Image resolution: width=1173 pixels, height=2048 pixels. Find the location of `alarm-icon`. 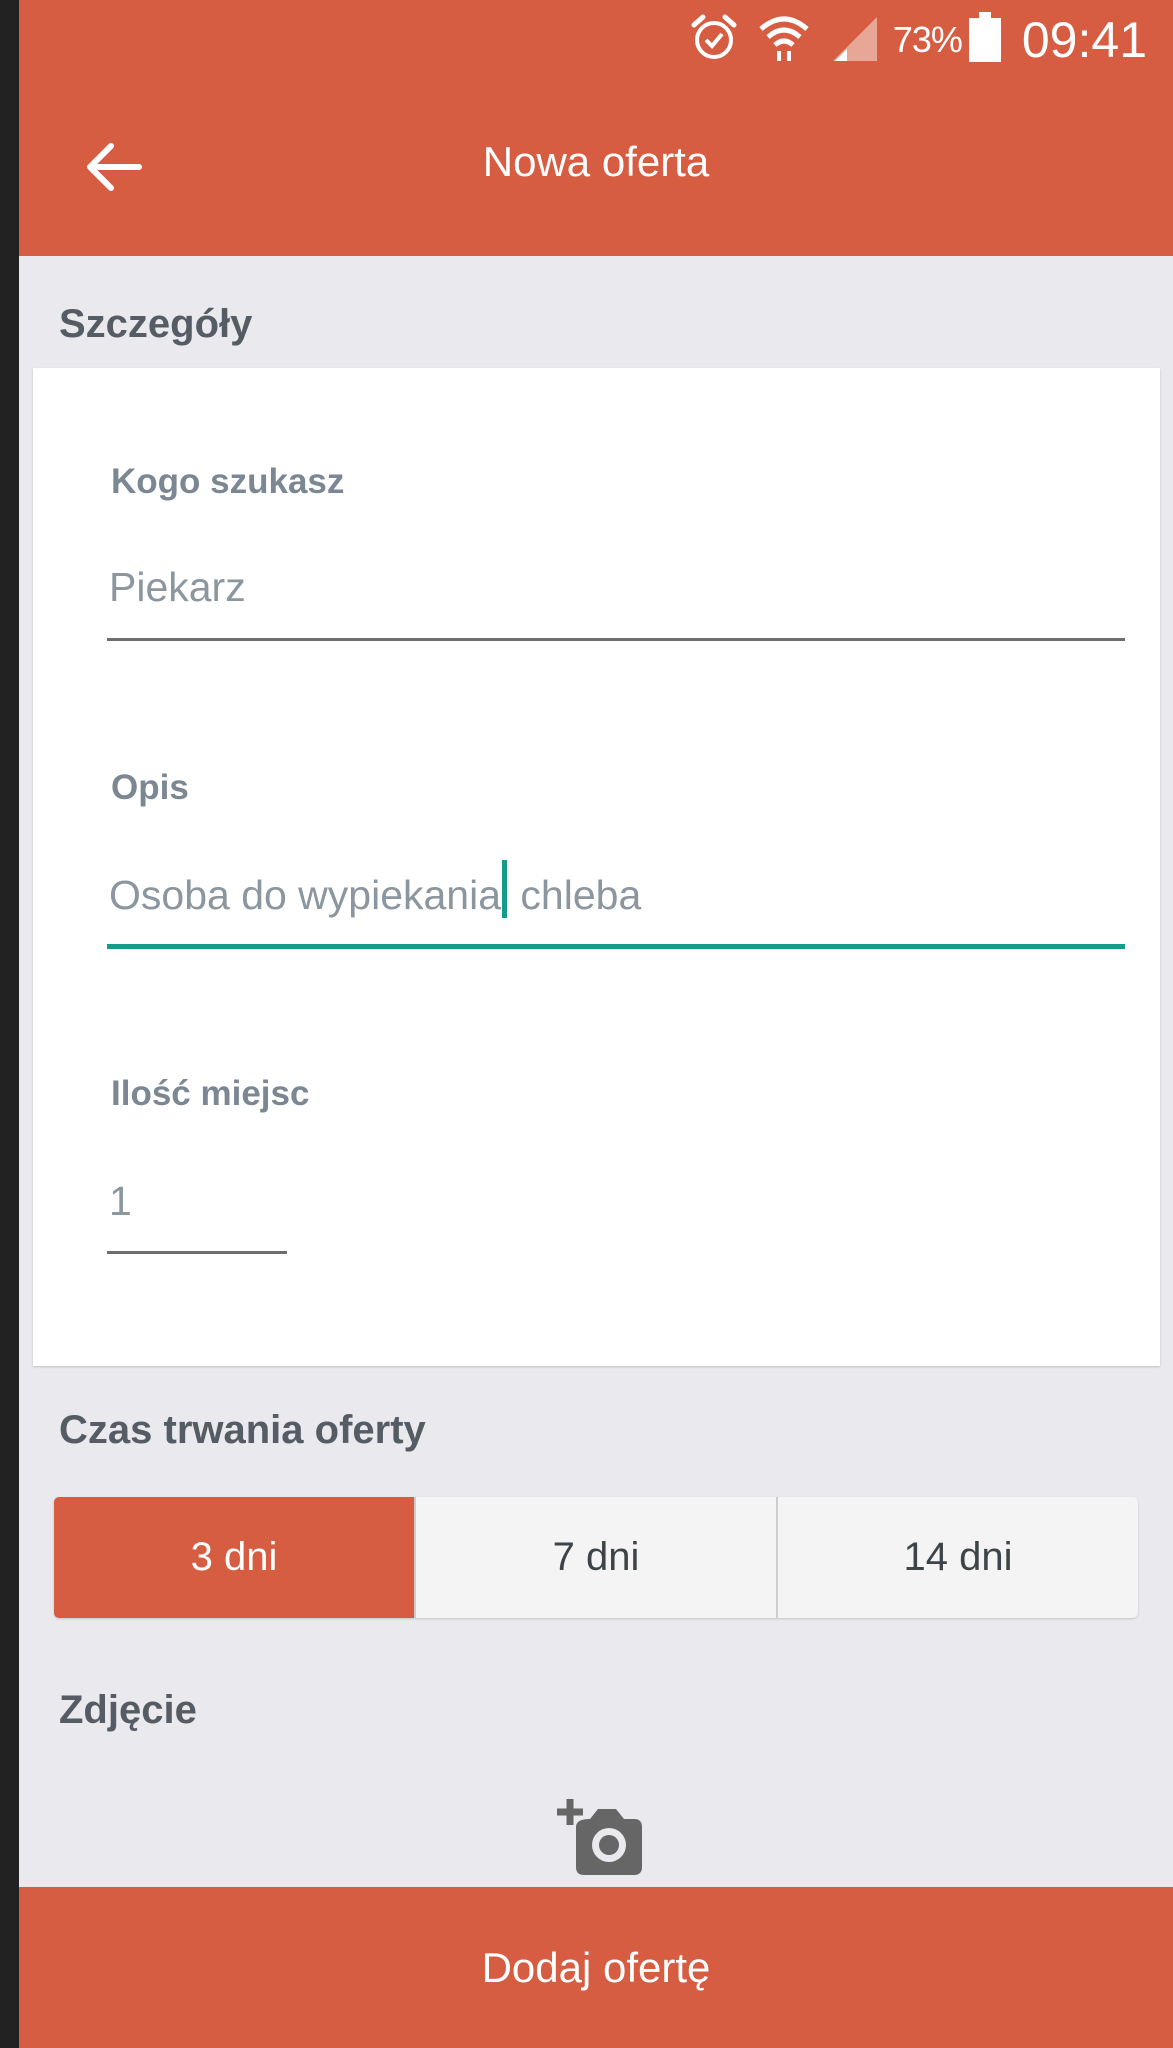

alarm-icon is located at coordinates (714, 40).